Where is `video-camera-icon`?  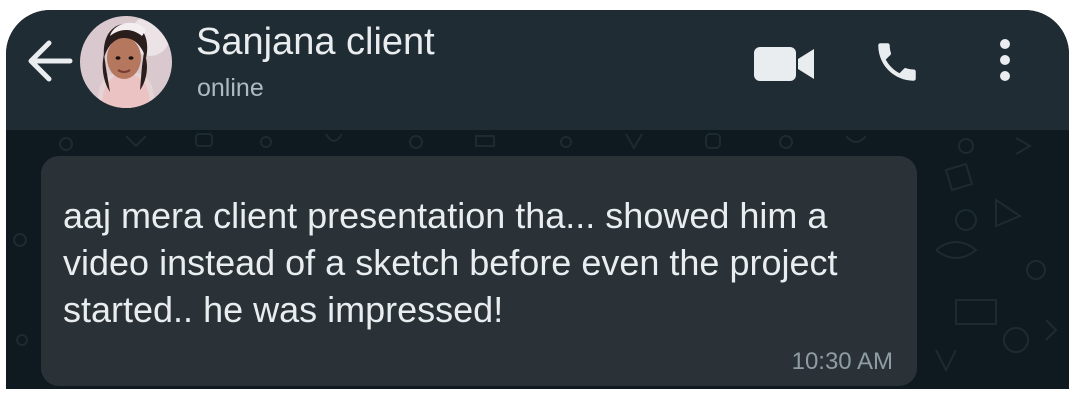 video-camera-icon is located at coordinates (784, 64).